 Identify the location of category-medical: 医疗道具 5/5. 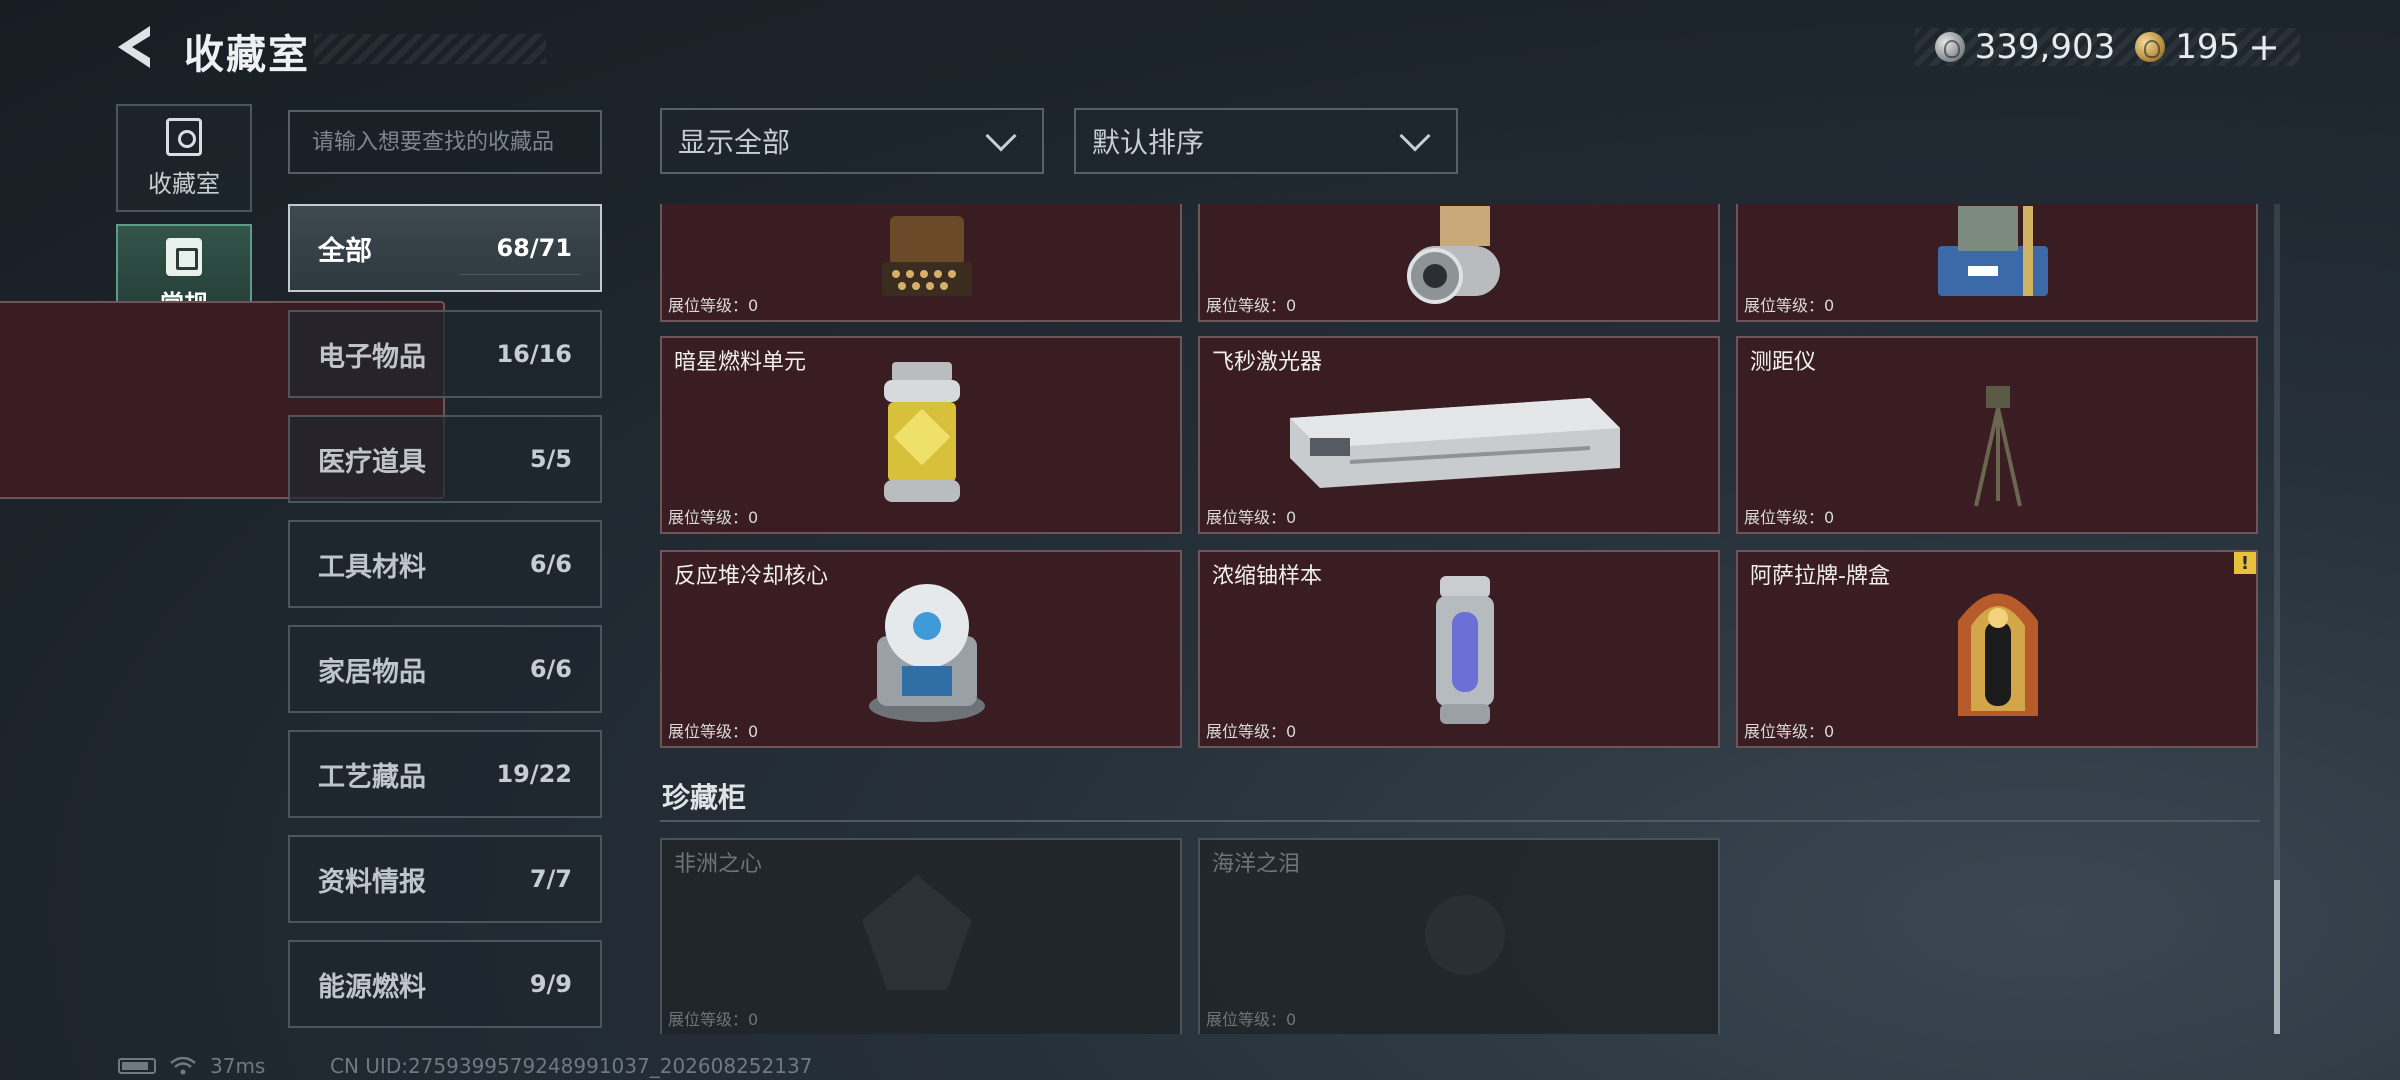
(445, 459).